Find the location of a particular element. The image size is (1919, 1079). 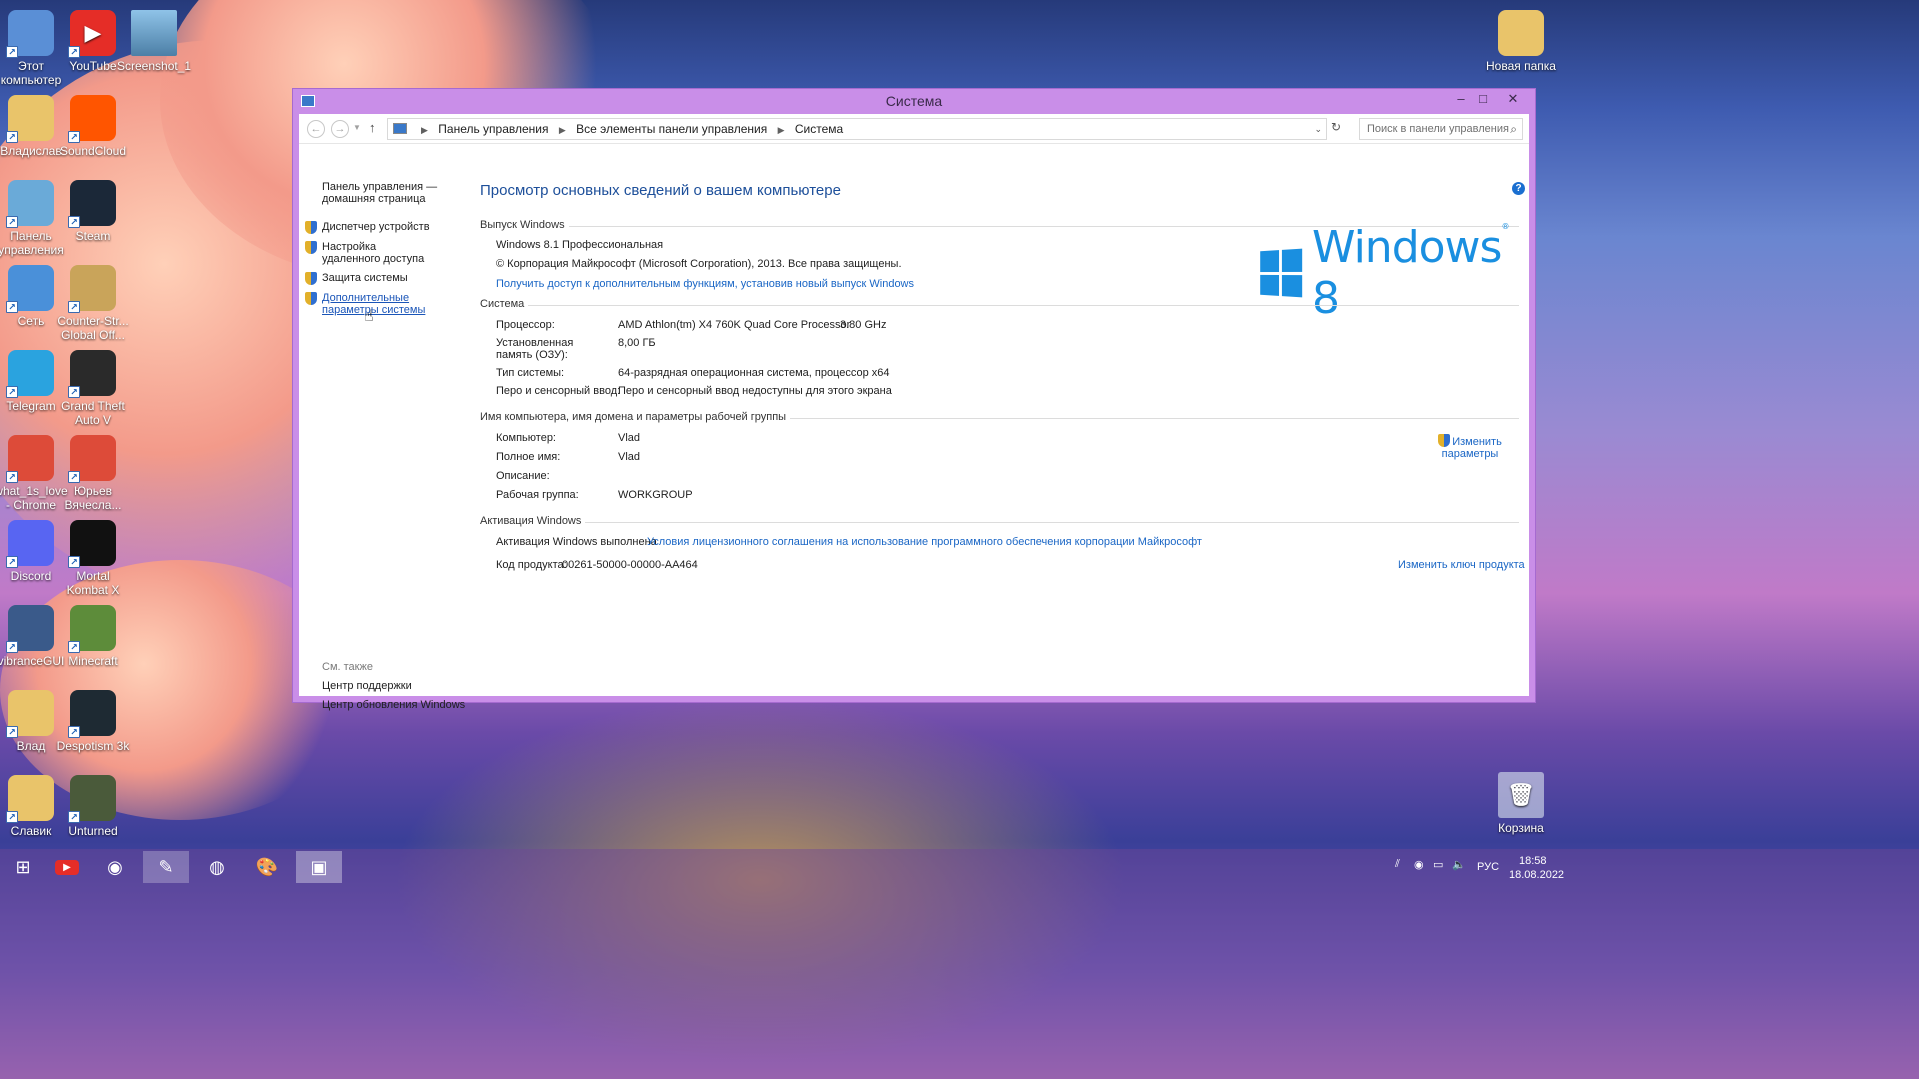

processor-label: Процессор: is located at coordinates (525, 325).